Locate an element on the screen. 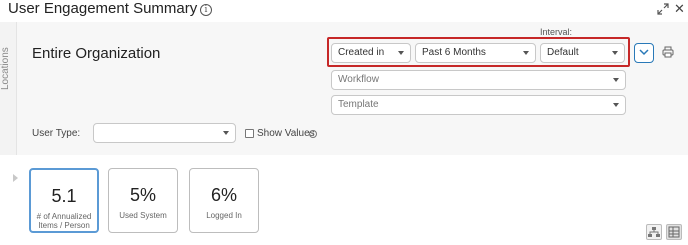  kpi-card-annualized-items: 5.1 # of Annualized Items / Person is located at coordinates (64, 200).